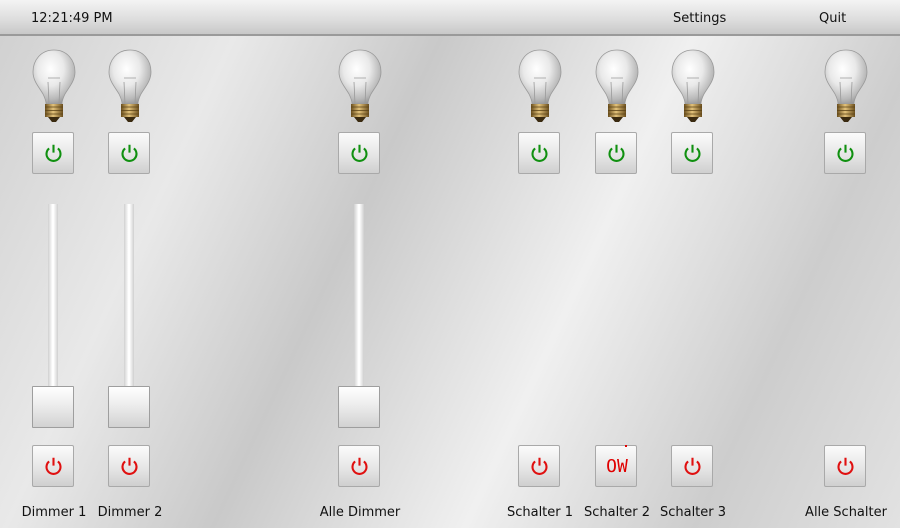  I want to click on dimmer-1-on-button, so click(53, 153).